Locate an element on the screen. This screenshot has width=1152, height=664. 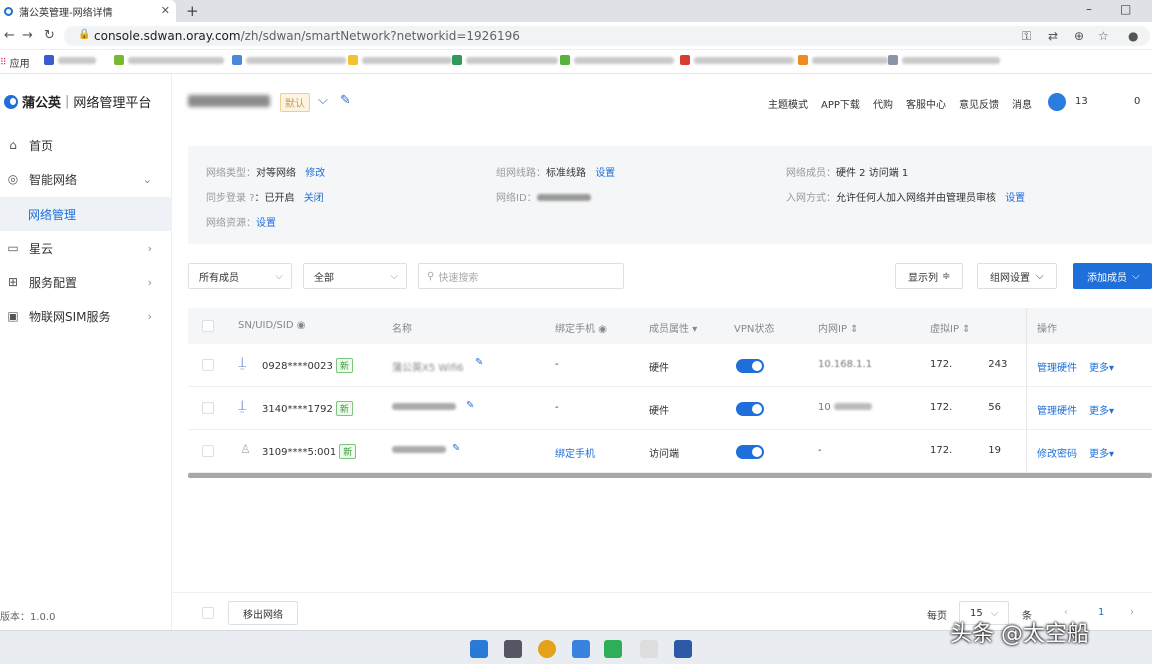
brand-logo: 蒲公英 | 网络管理平台 is located at coordinates (77, 101).